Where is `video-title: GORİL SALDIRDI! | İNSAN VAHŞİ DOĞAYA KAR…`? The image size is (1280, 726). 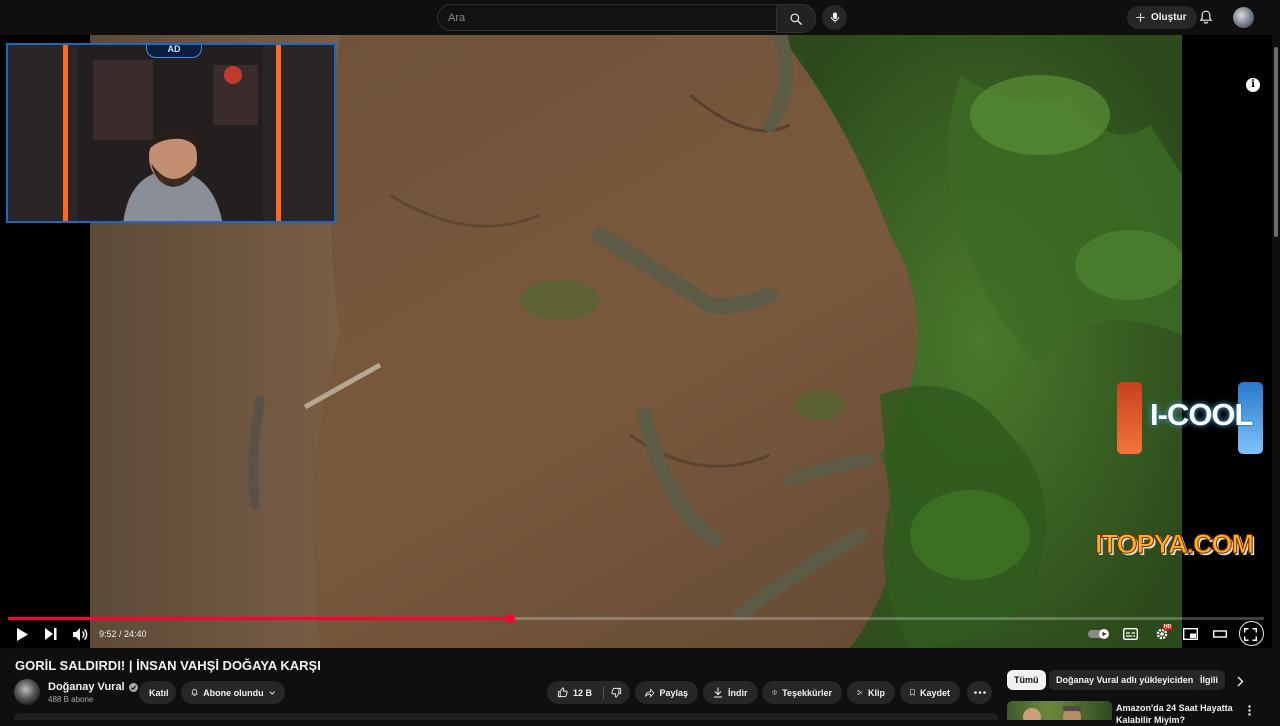 video-title: GORİL SALDIRDI! | İNSAN VAHŞİ DOĞAYA KAR… is located at coordinates (168, 665).